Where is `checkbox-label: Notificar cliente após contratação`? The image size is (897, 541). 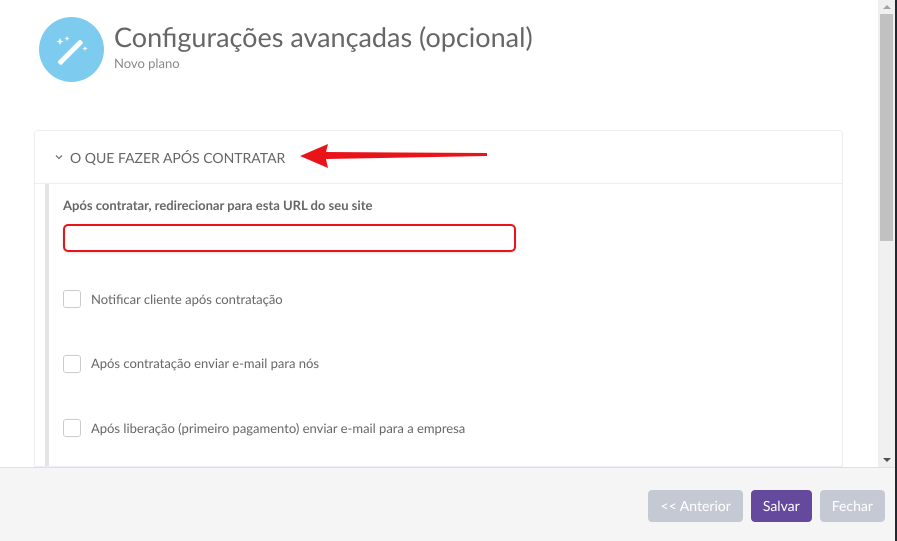
checkbox-label: Notificar cliente após contratação is located at coordinates (187, 299).